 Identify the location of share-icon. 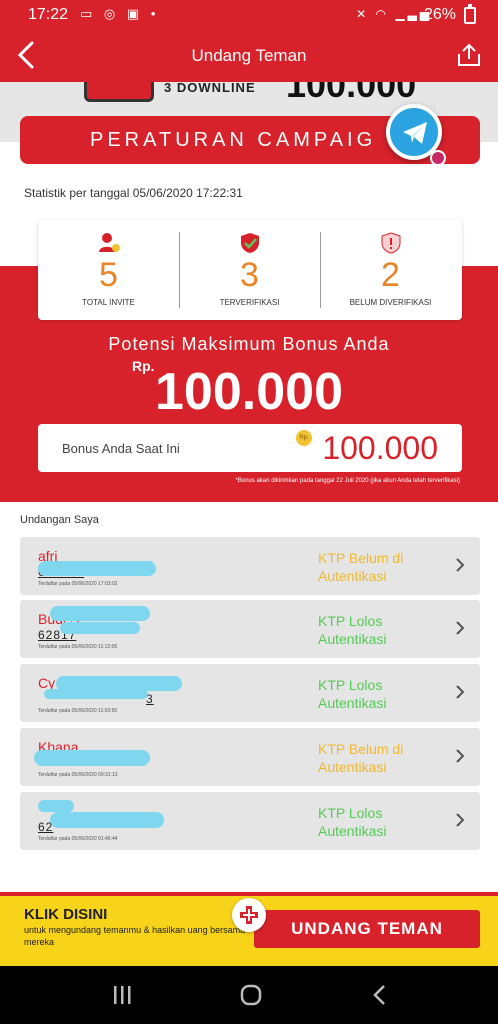
(469, 54).